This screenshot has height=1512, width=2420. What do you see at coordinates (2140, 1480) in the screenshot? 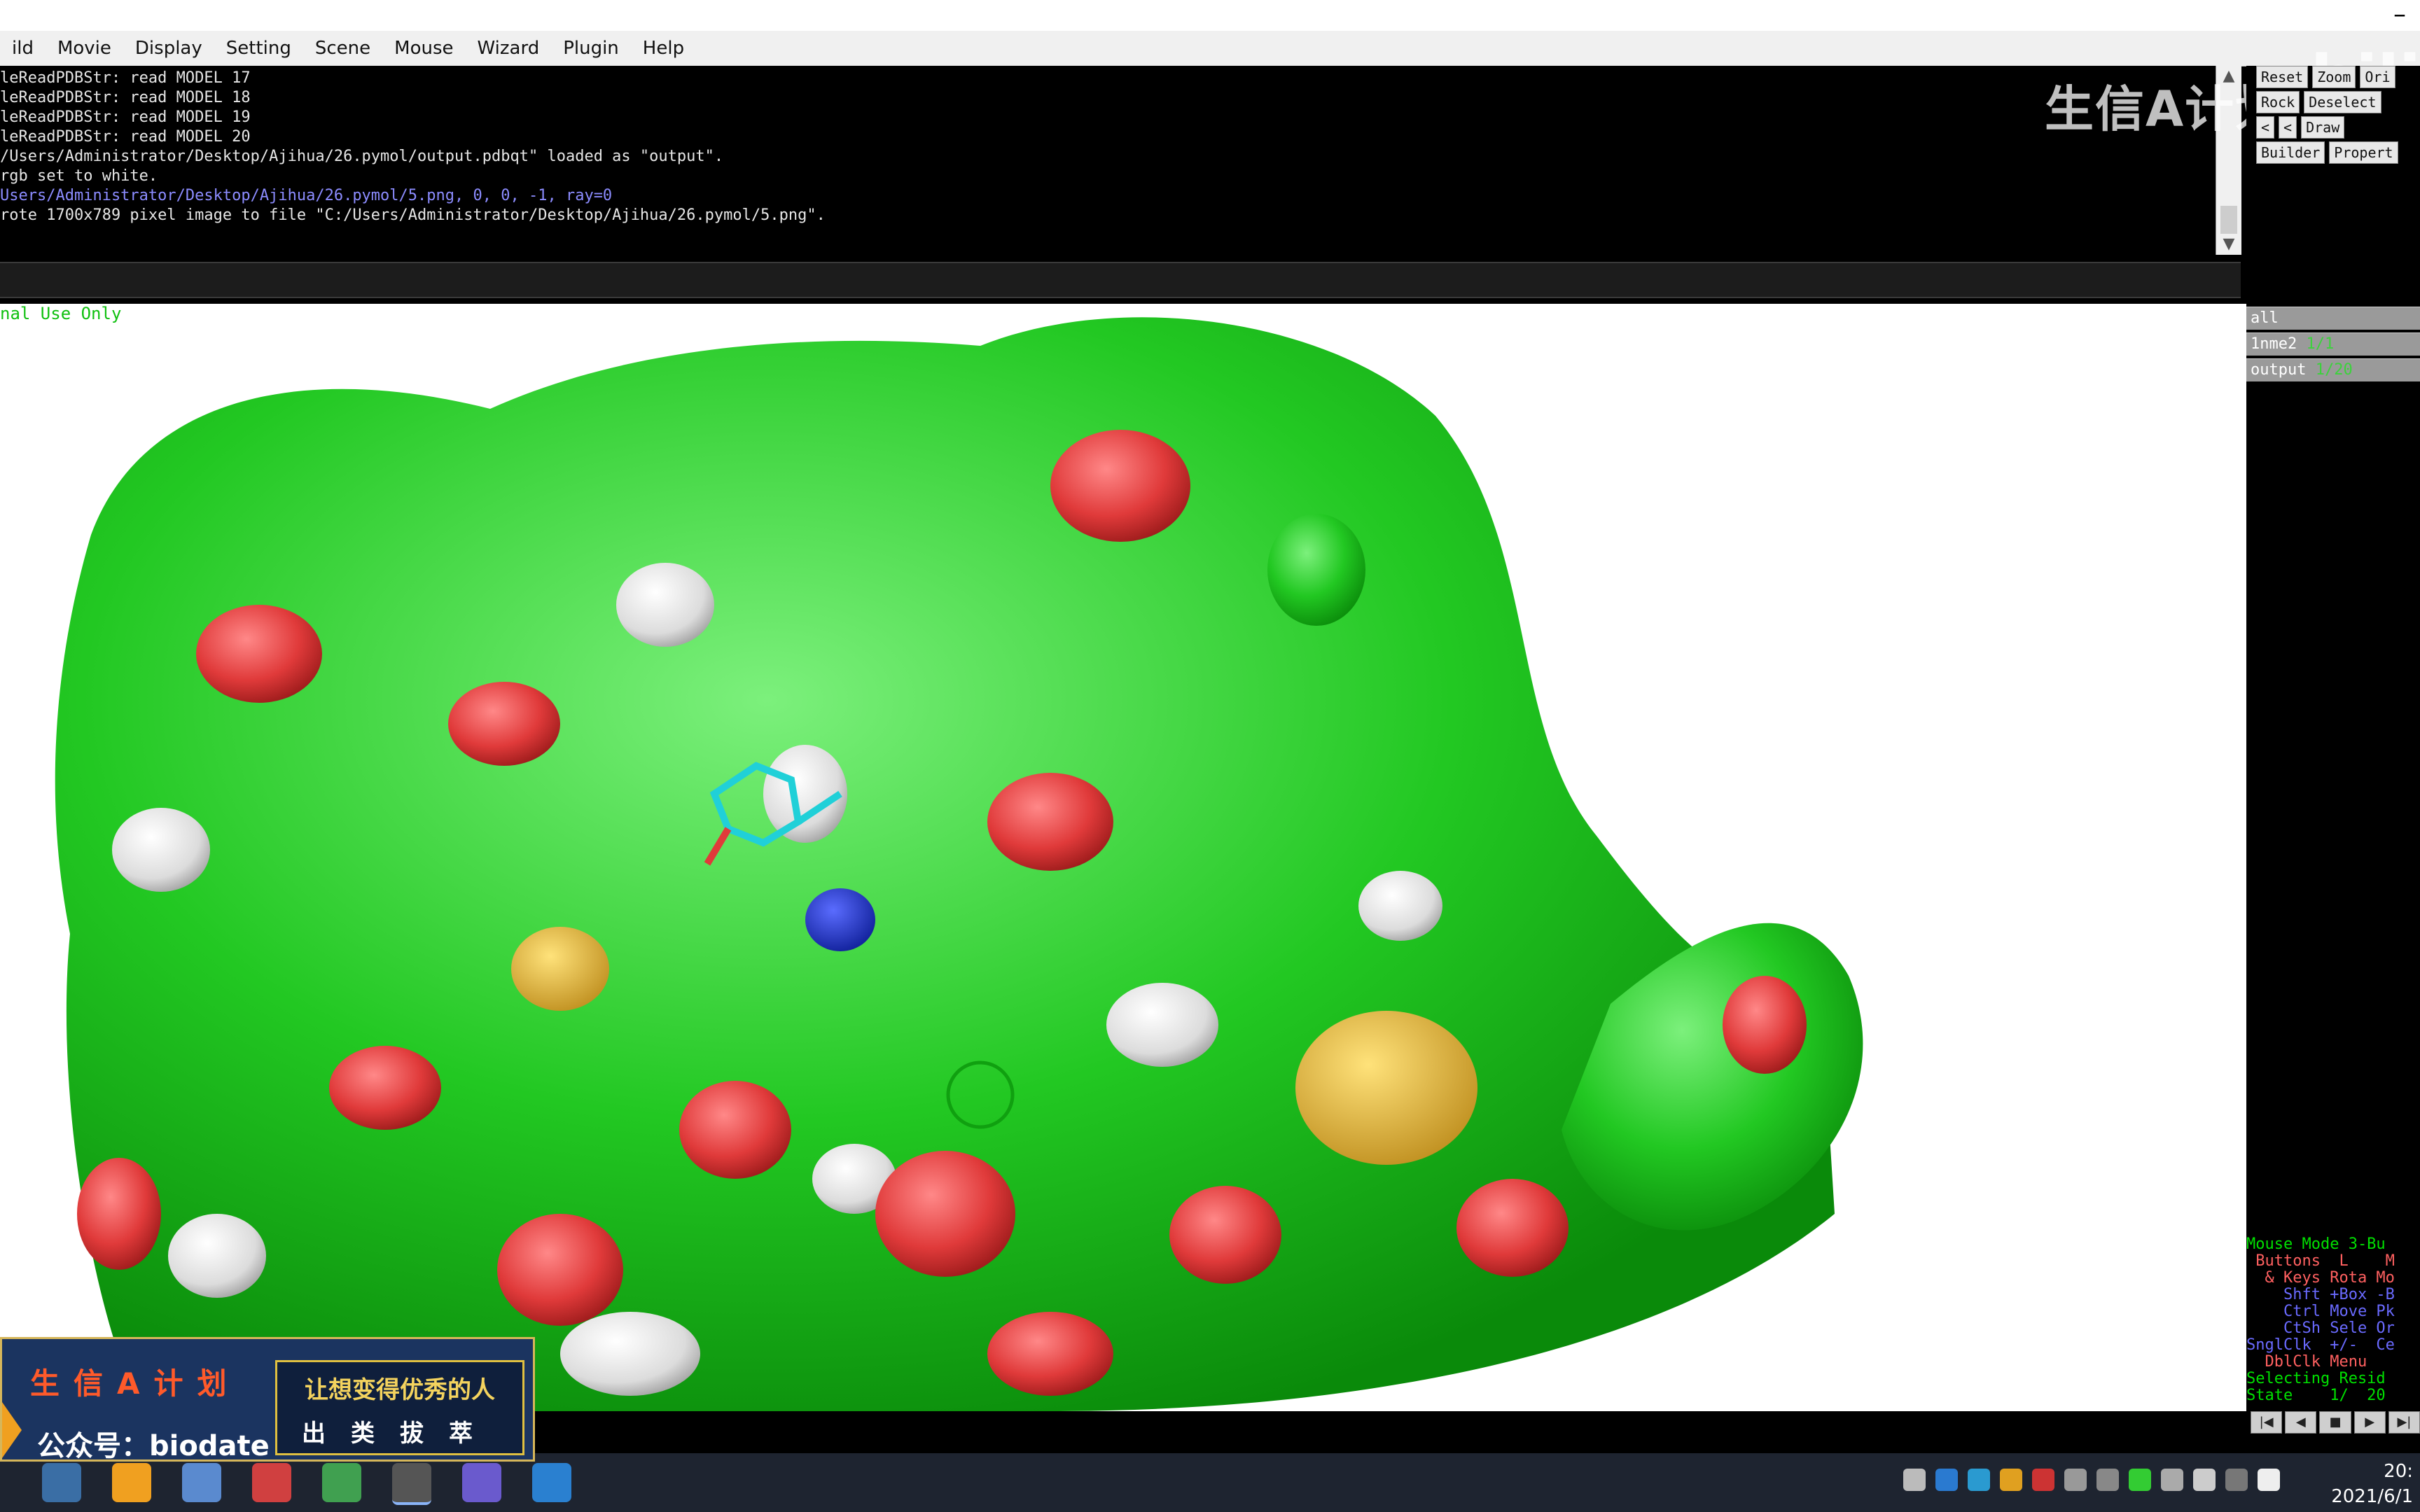
I see `nvidia-icon` at bounding box center [2140, 1480].